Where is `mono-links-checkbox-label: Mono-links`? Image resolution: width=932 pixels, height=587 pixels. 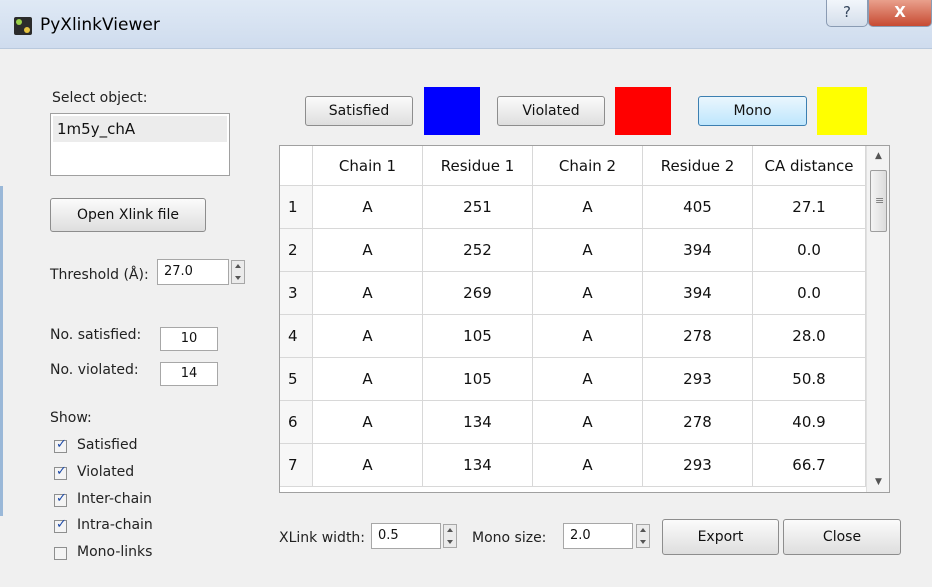 mono-links-checkbox-label: Mono-links is located at coordinates (115, 552).